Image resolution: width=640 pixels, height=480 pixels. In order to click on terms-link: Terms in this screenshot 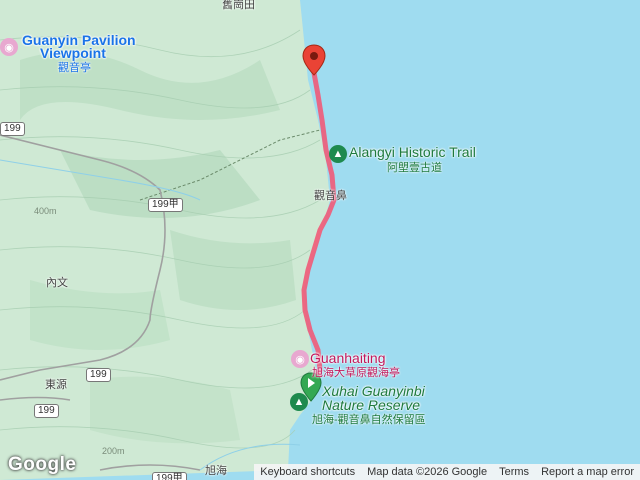, I will do `click(514, 472)`.